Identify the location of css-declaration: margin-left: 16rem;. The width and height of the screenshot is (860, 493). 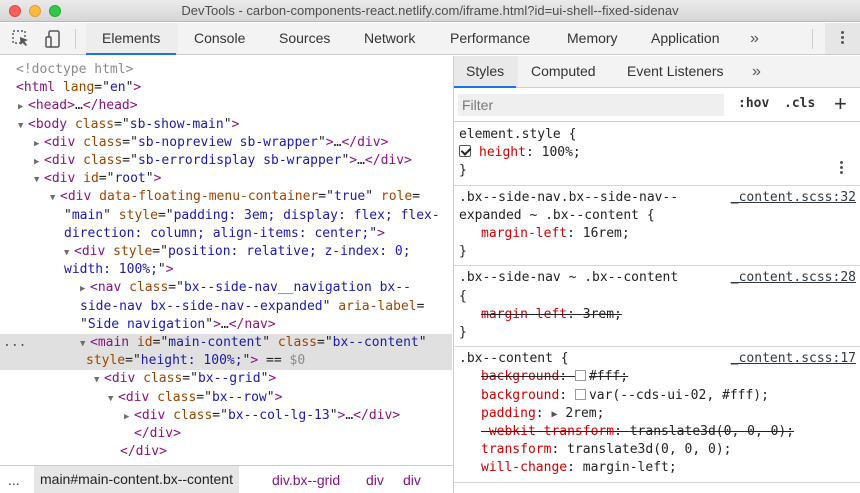
(657, 234).